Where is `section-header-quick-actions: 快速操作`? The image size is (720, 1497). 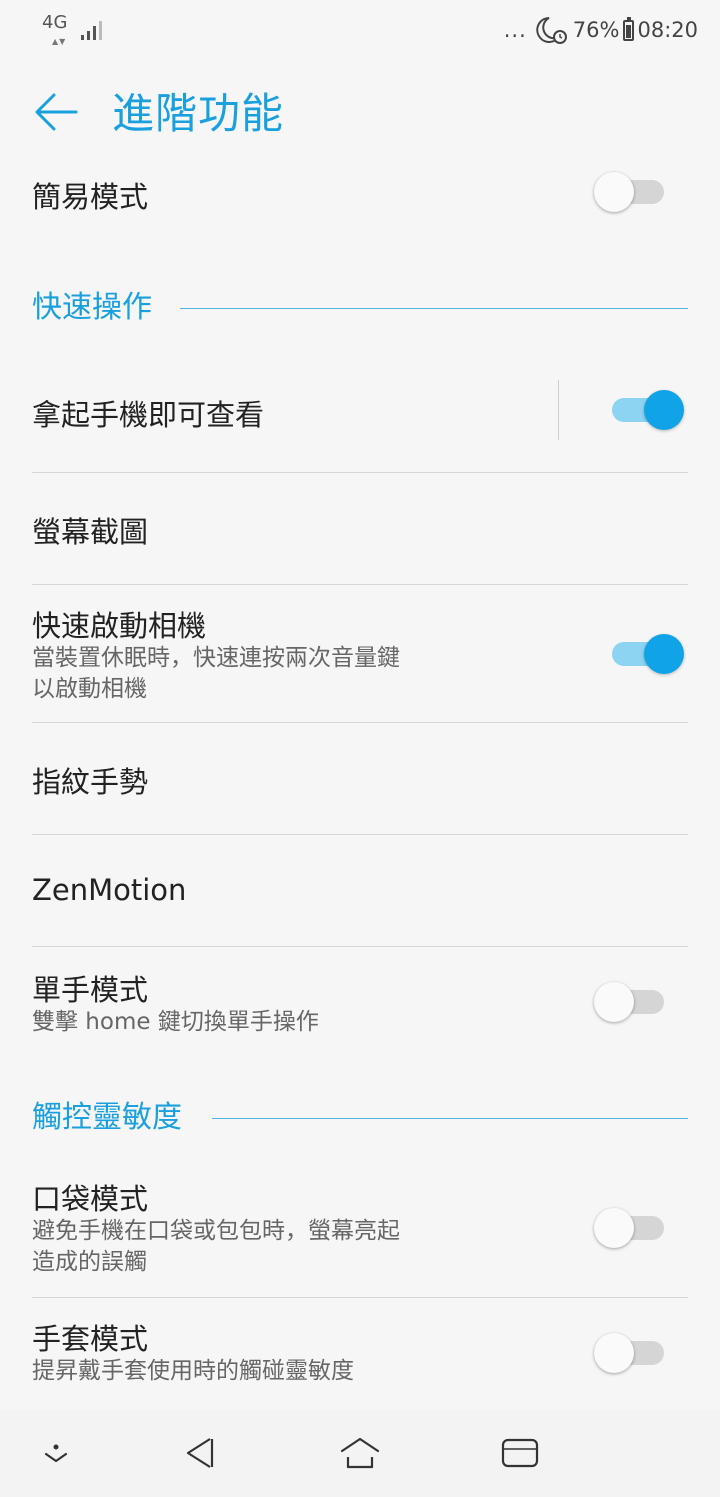 section-header-quick-actions: 快速操作 is located at coordinates (360, 308).